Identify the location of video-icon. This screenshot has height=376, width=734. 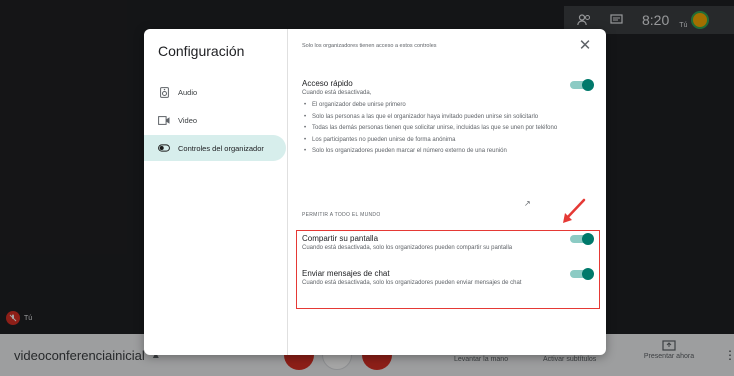
(164, 120).